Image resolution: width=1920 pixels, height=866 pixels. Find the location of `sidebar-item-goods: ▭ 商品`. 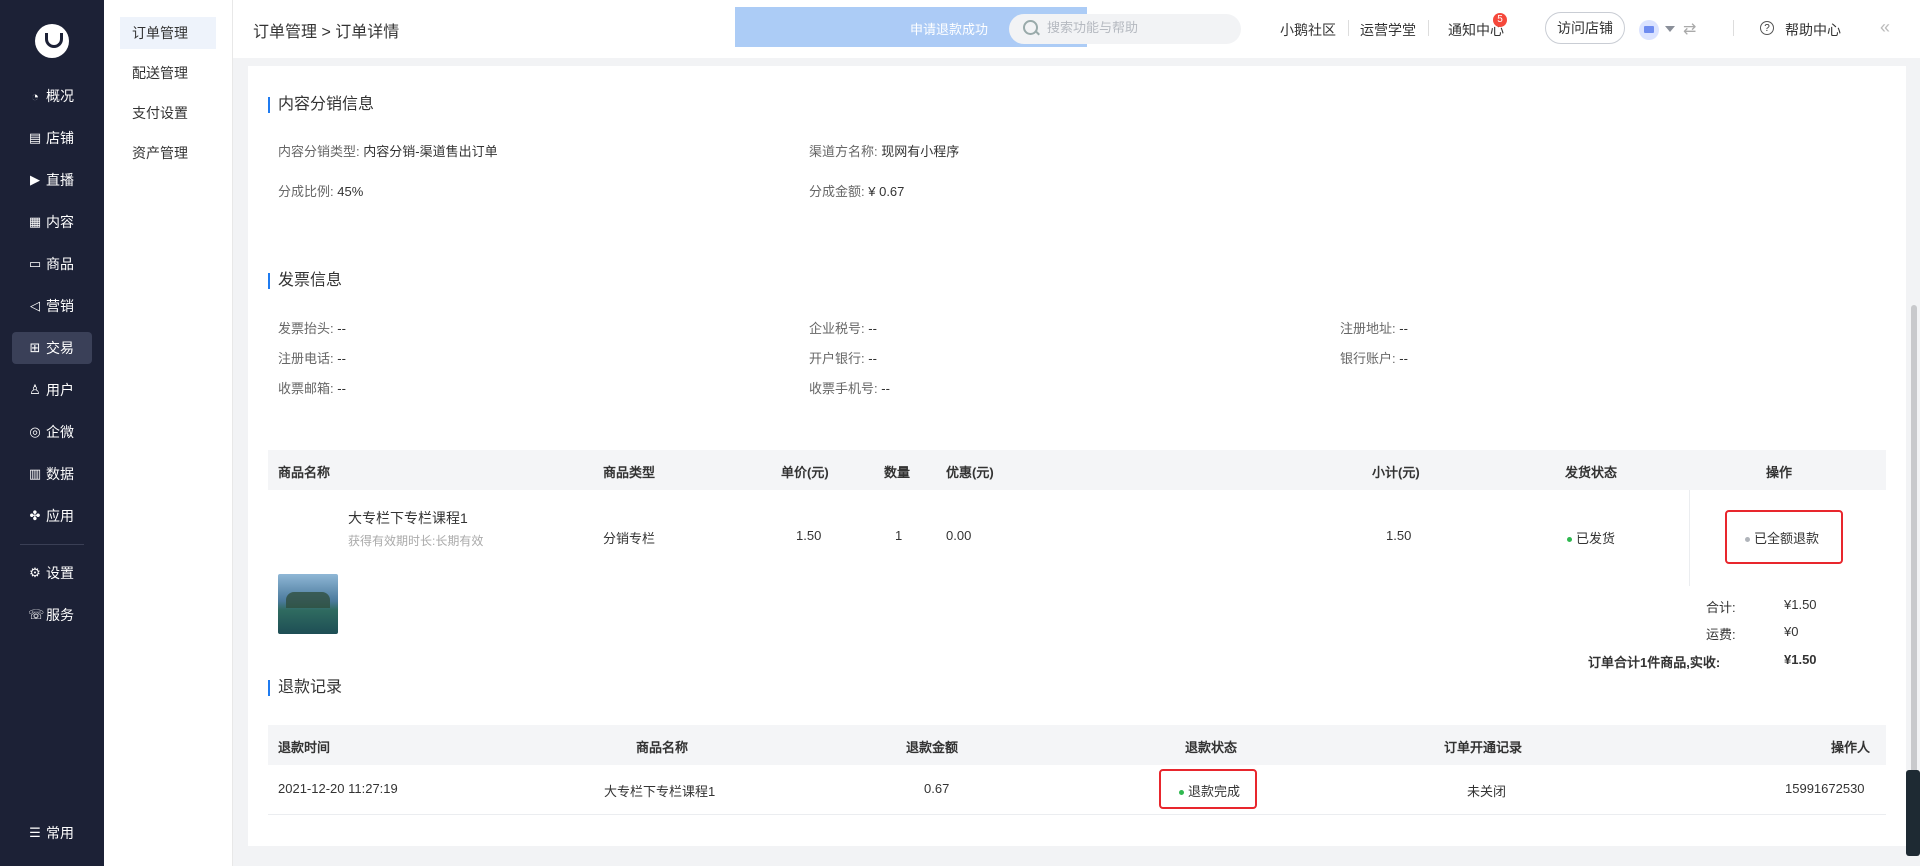

sidebar-item-goods: ▭ 商品 is located at coordinates (52, 264).